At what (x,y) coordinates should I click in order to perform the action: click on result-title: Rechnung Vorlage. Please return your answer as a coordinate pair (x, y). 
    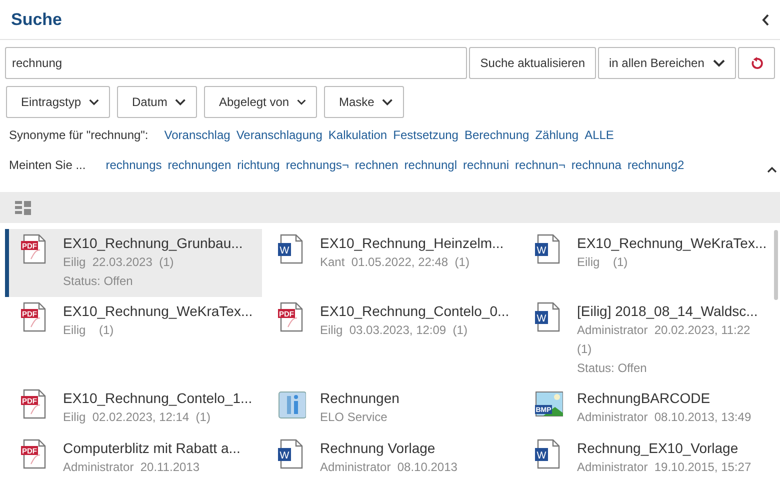
    Looking at the image, I should click on (378, 448).